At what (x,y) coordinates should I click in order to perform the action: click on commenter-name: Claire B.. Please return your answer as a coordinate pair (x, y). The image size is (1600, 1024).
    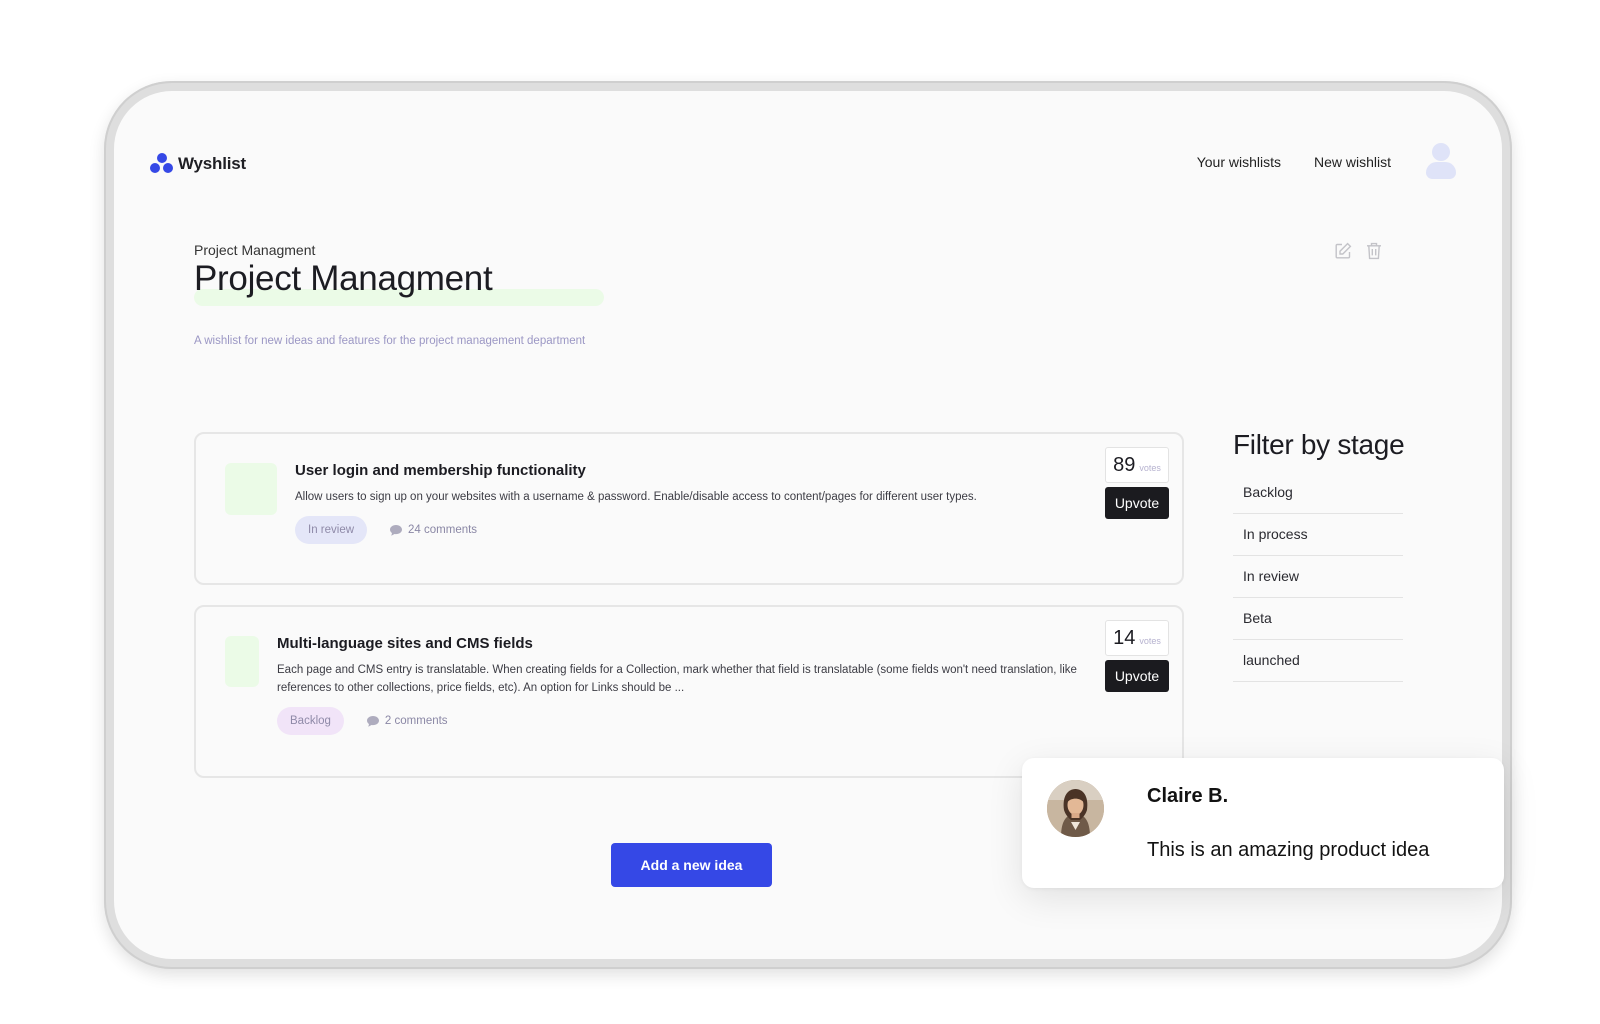
    Looking at the image, I should click on (1188, 796).